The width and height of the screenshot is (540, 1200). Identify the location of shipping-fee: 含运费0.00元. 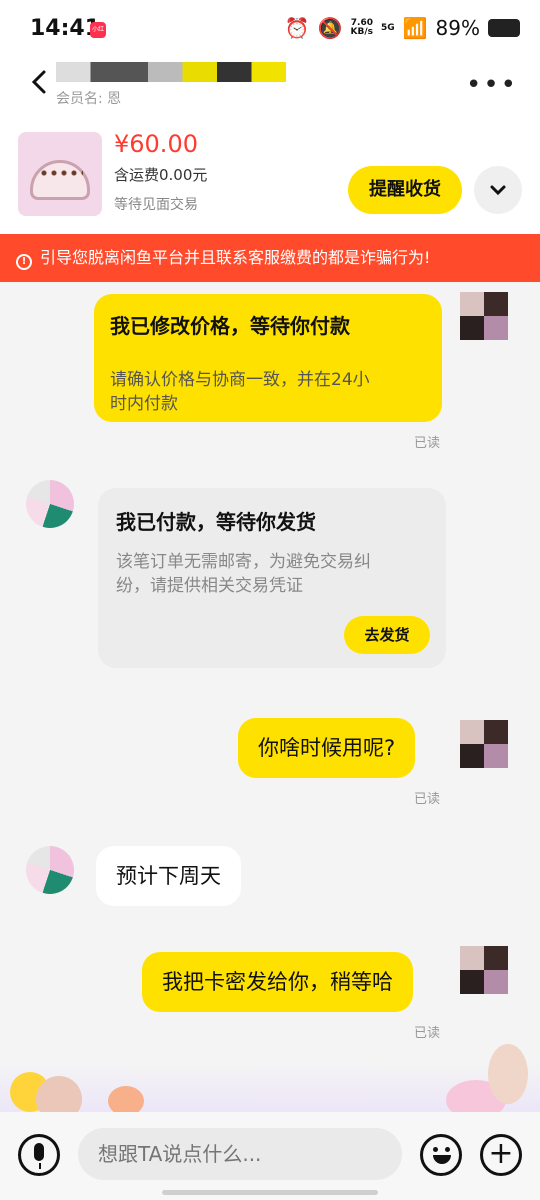
(161, 175).